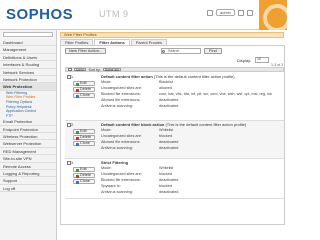  What do you see at coordinates (72, 76) in the screenshot?
I see `row-number: 1.` at bounding box center [72, 76].